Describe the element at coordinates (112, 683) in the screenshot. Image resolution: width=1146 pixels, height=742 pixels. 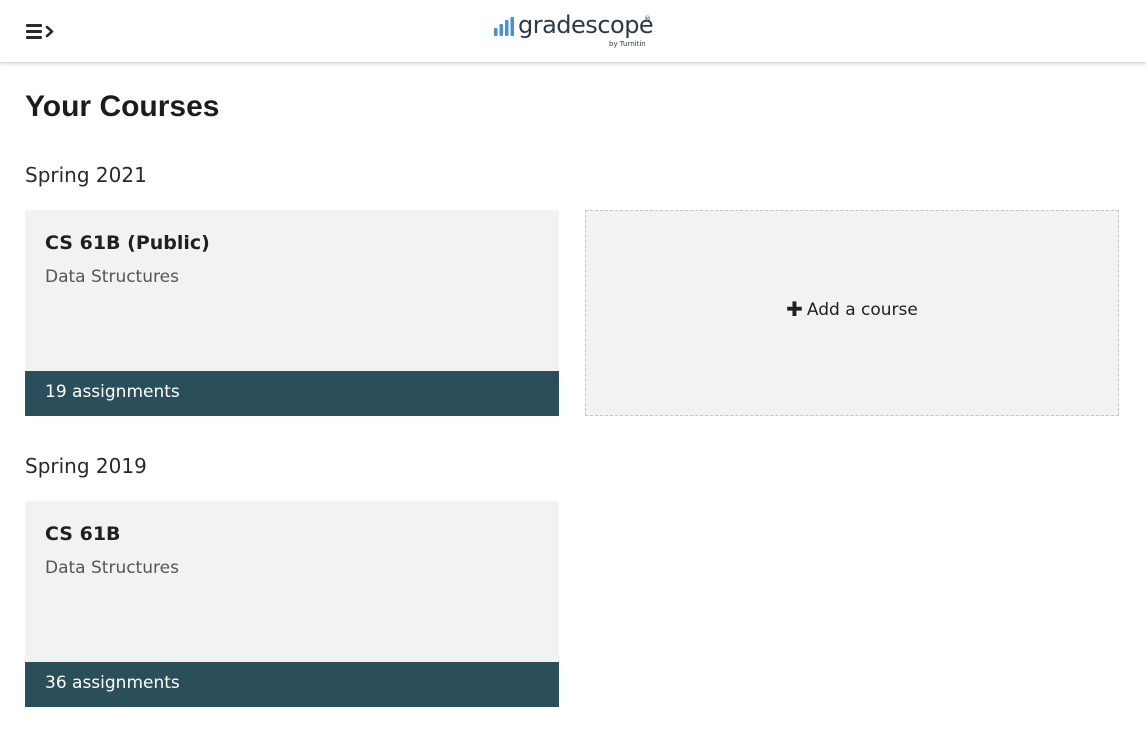
I see `assignment-count: 36 assignments` at that location.